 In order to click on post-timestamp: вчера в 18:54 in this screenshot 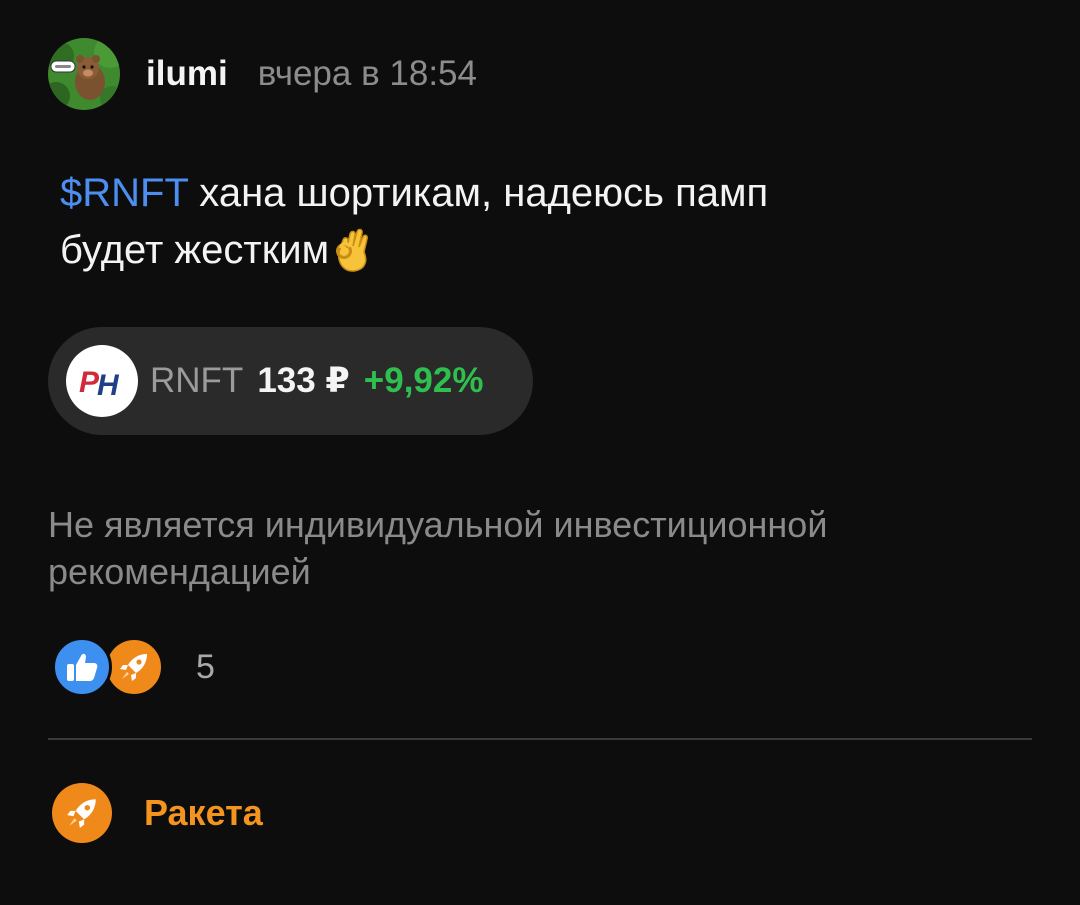, I will do `click(367, 73)`.